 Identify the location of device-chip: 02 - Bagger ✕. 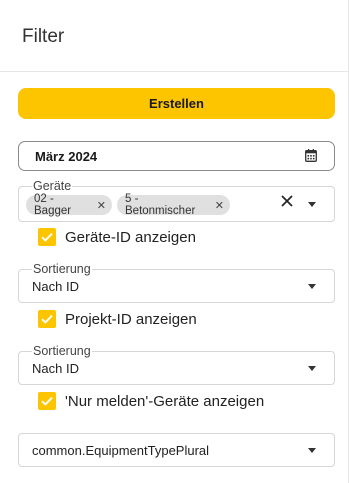
(69, 205).